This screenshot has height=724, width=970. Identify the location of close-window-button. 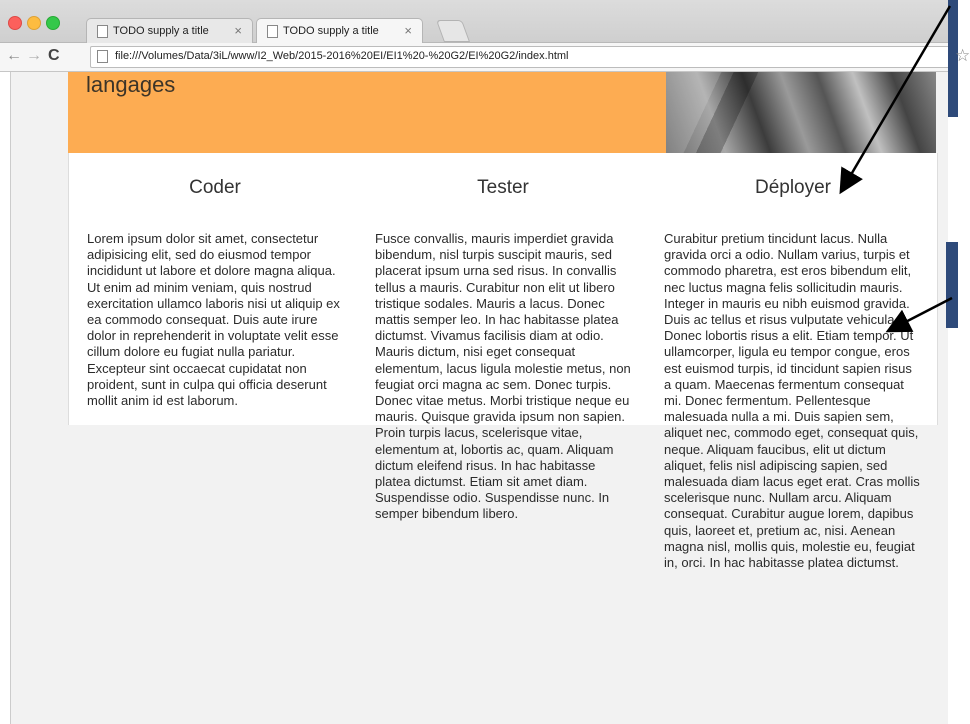
(15, 23).